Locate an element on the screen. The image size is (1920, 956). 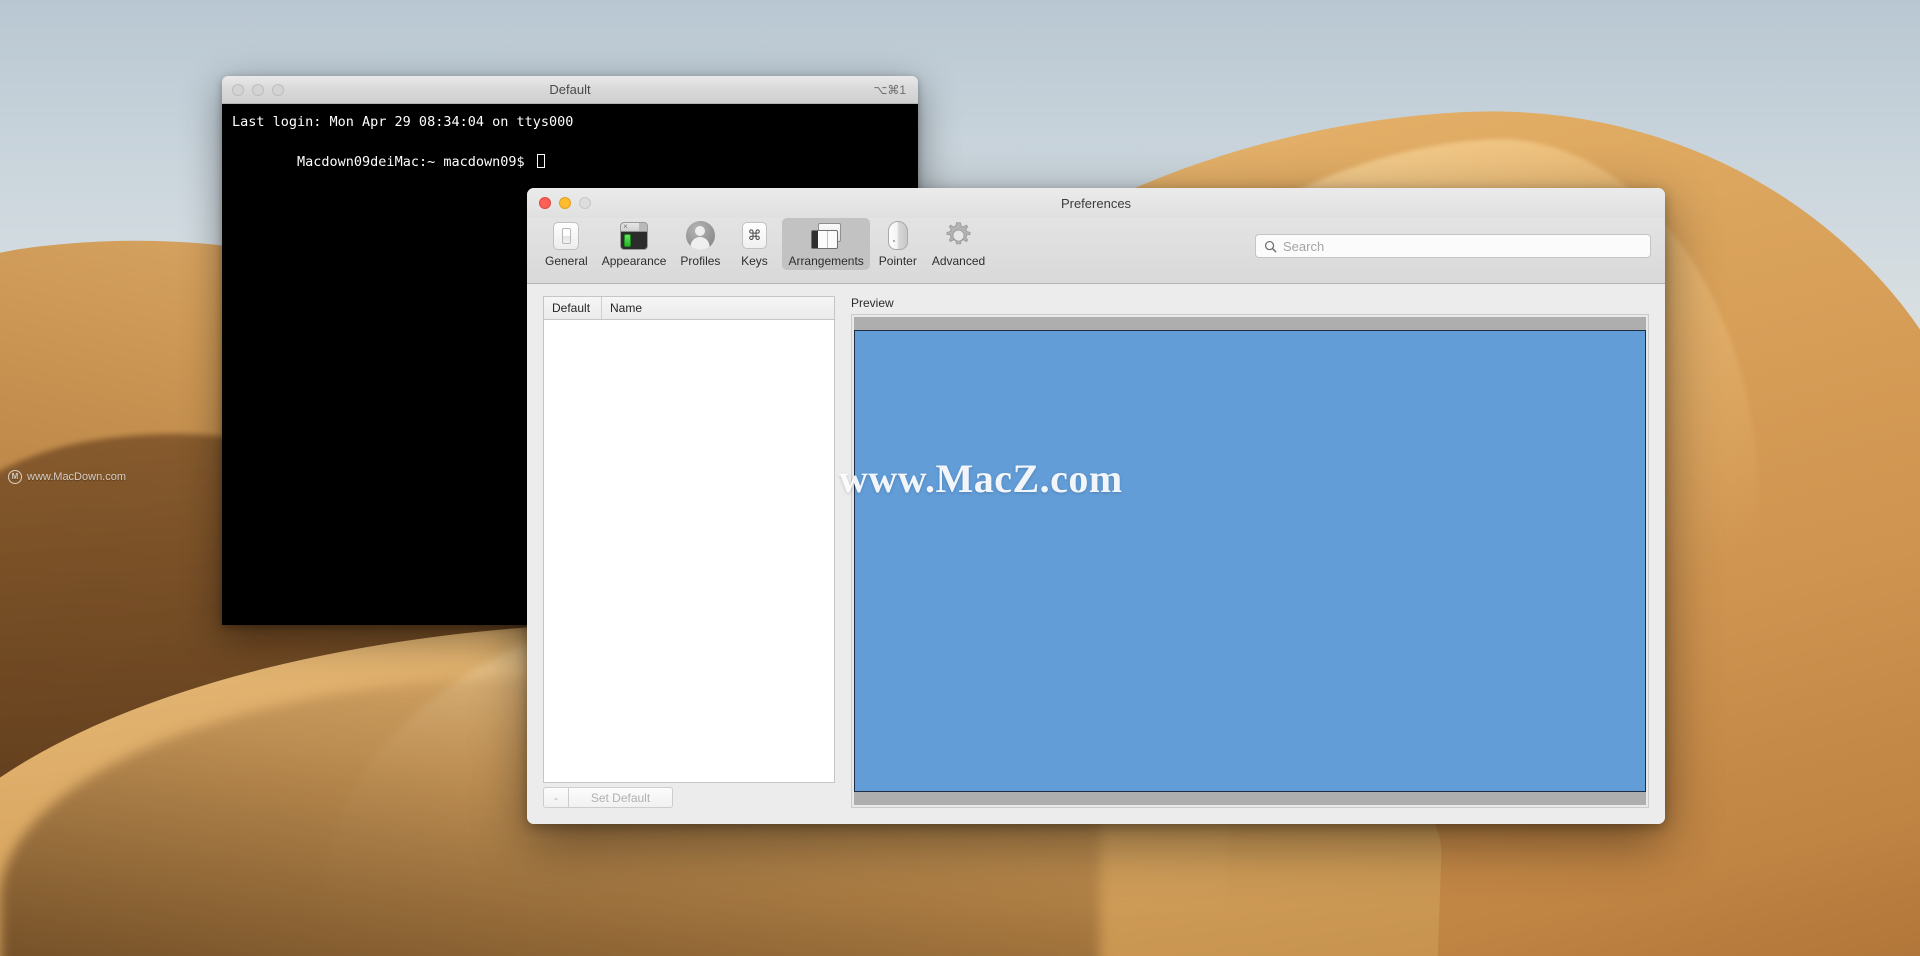
macdown-watermark: M www.MacDown.com is located at coordinates (67, 477).